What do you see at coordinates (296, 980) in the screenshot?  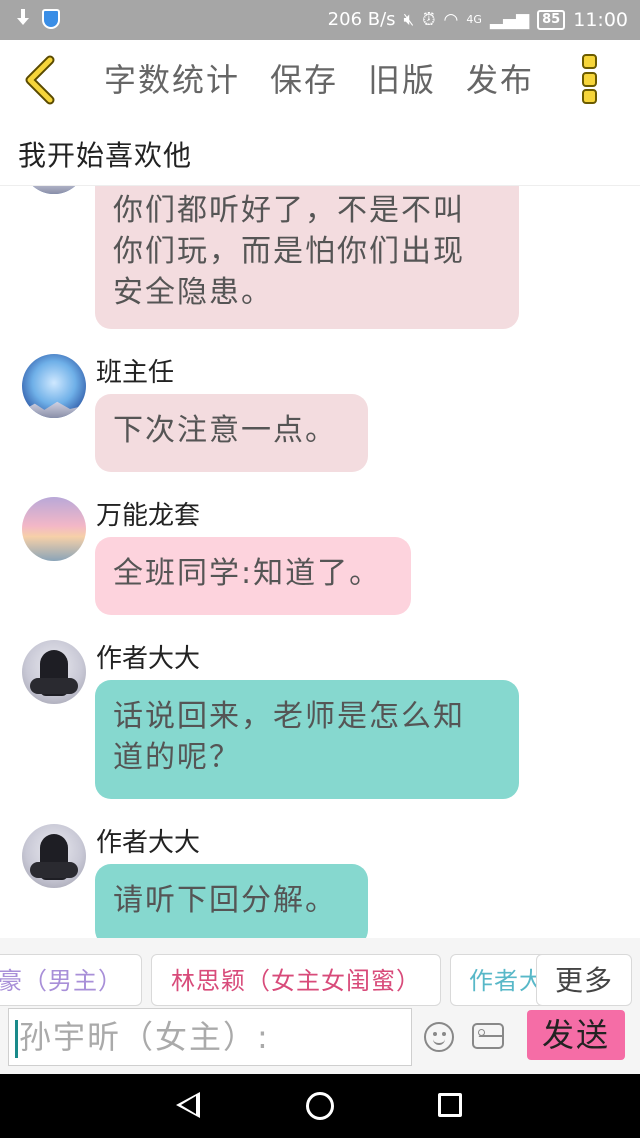 I see `role-chip: 林思颖（女主女闺蜜）` at bounding box center [296, 980].